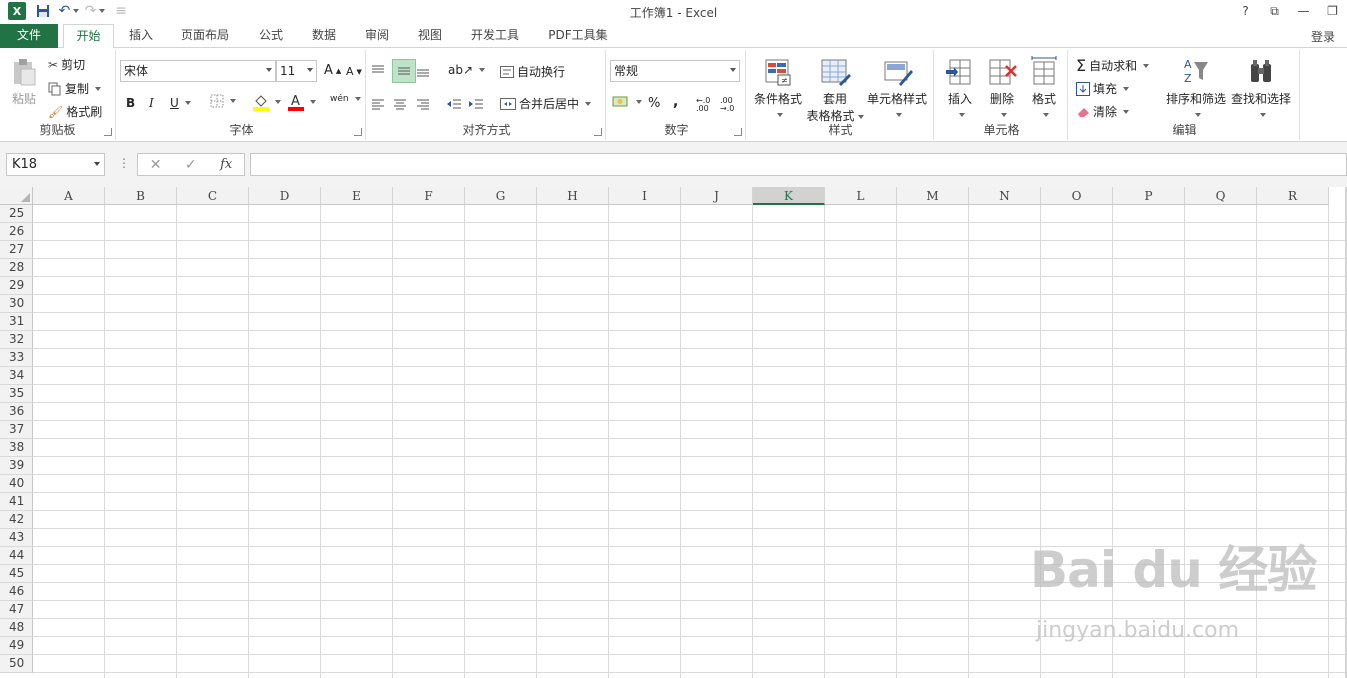 The height and width of the screenshot is (678, 1347). Describe the element at coordinates (271, 36) in the screenshot. I see `tab-formulas: 公式` at that location.